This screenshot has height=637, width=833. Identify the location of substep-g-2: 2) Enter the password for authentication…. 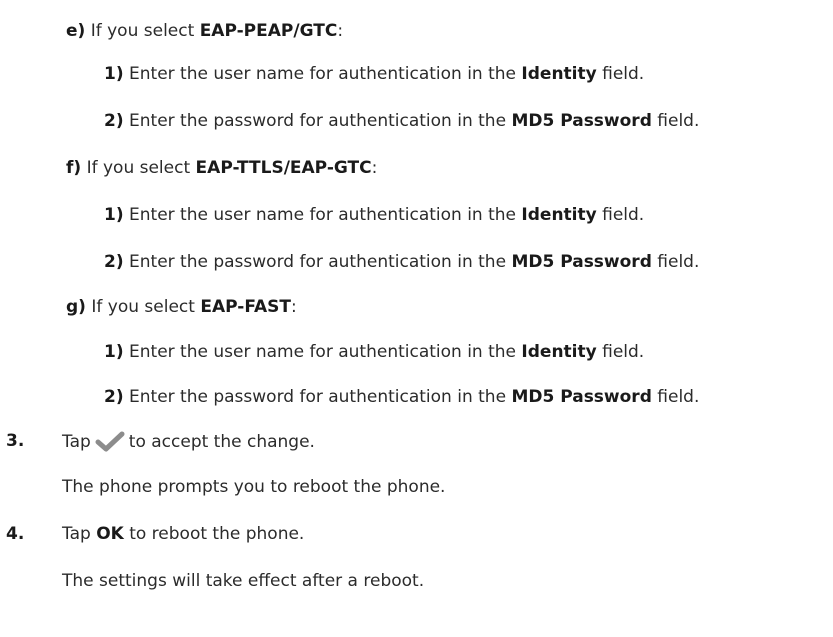
(401, 397).